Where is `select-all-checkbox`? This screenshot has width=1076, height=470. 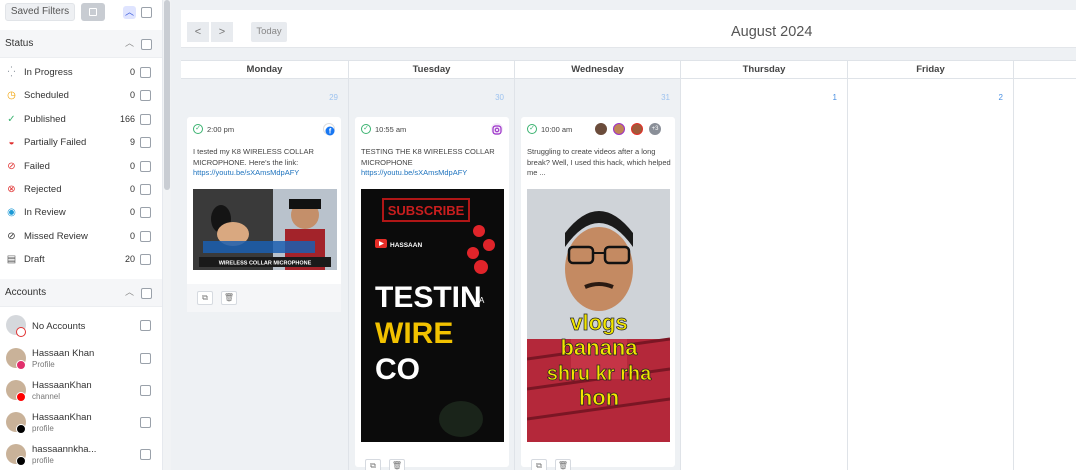
select-all-checkbox is located at coordinates (146, 12).